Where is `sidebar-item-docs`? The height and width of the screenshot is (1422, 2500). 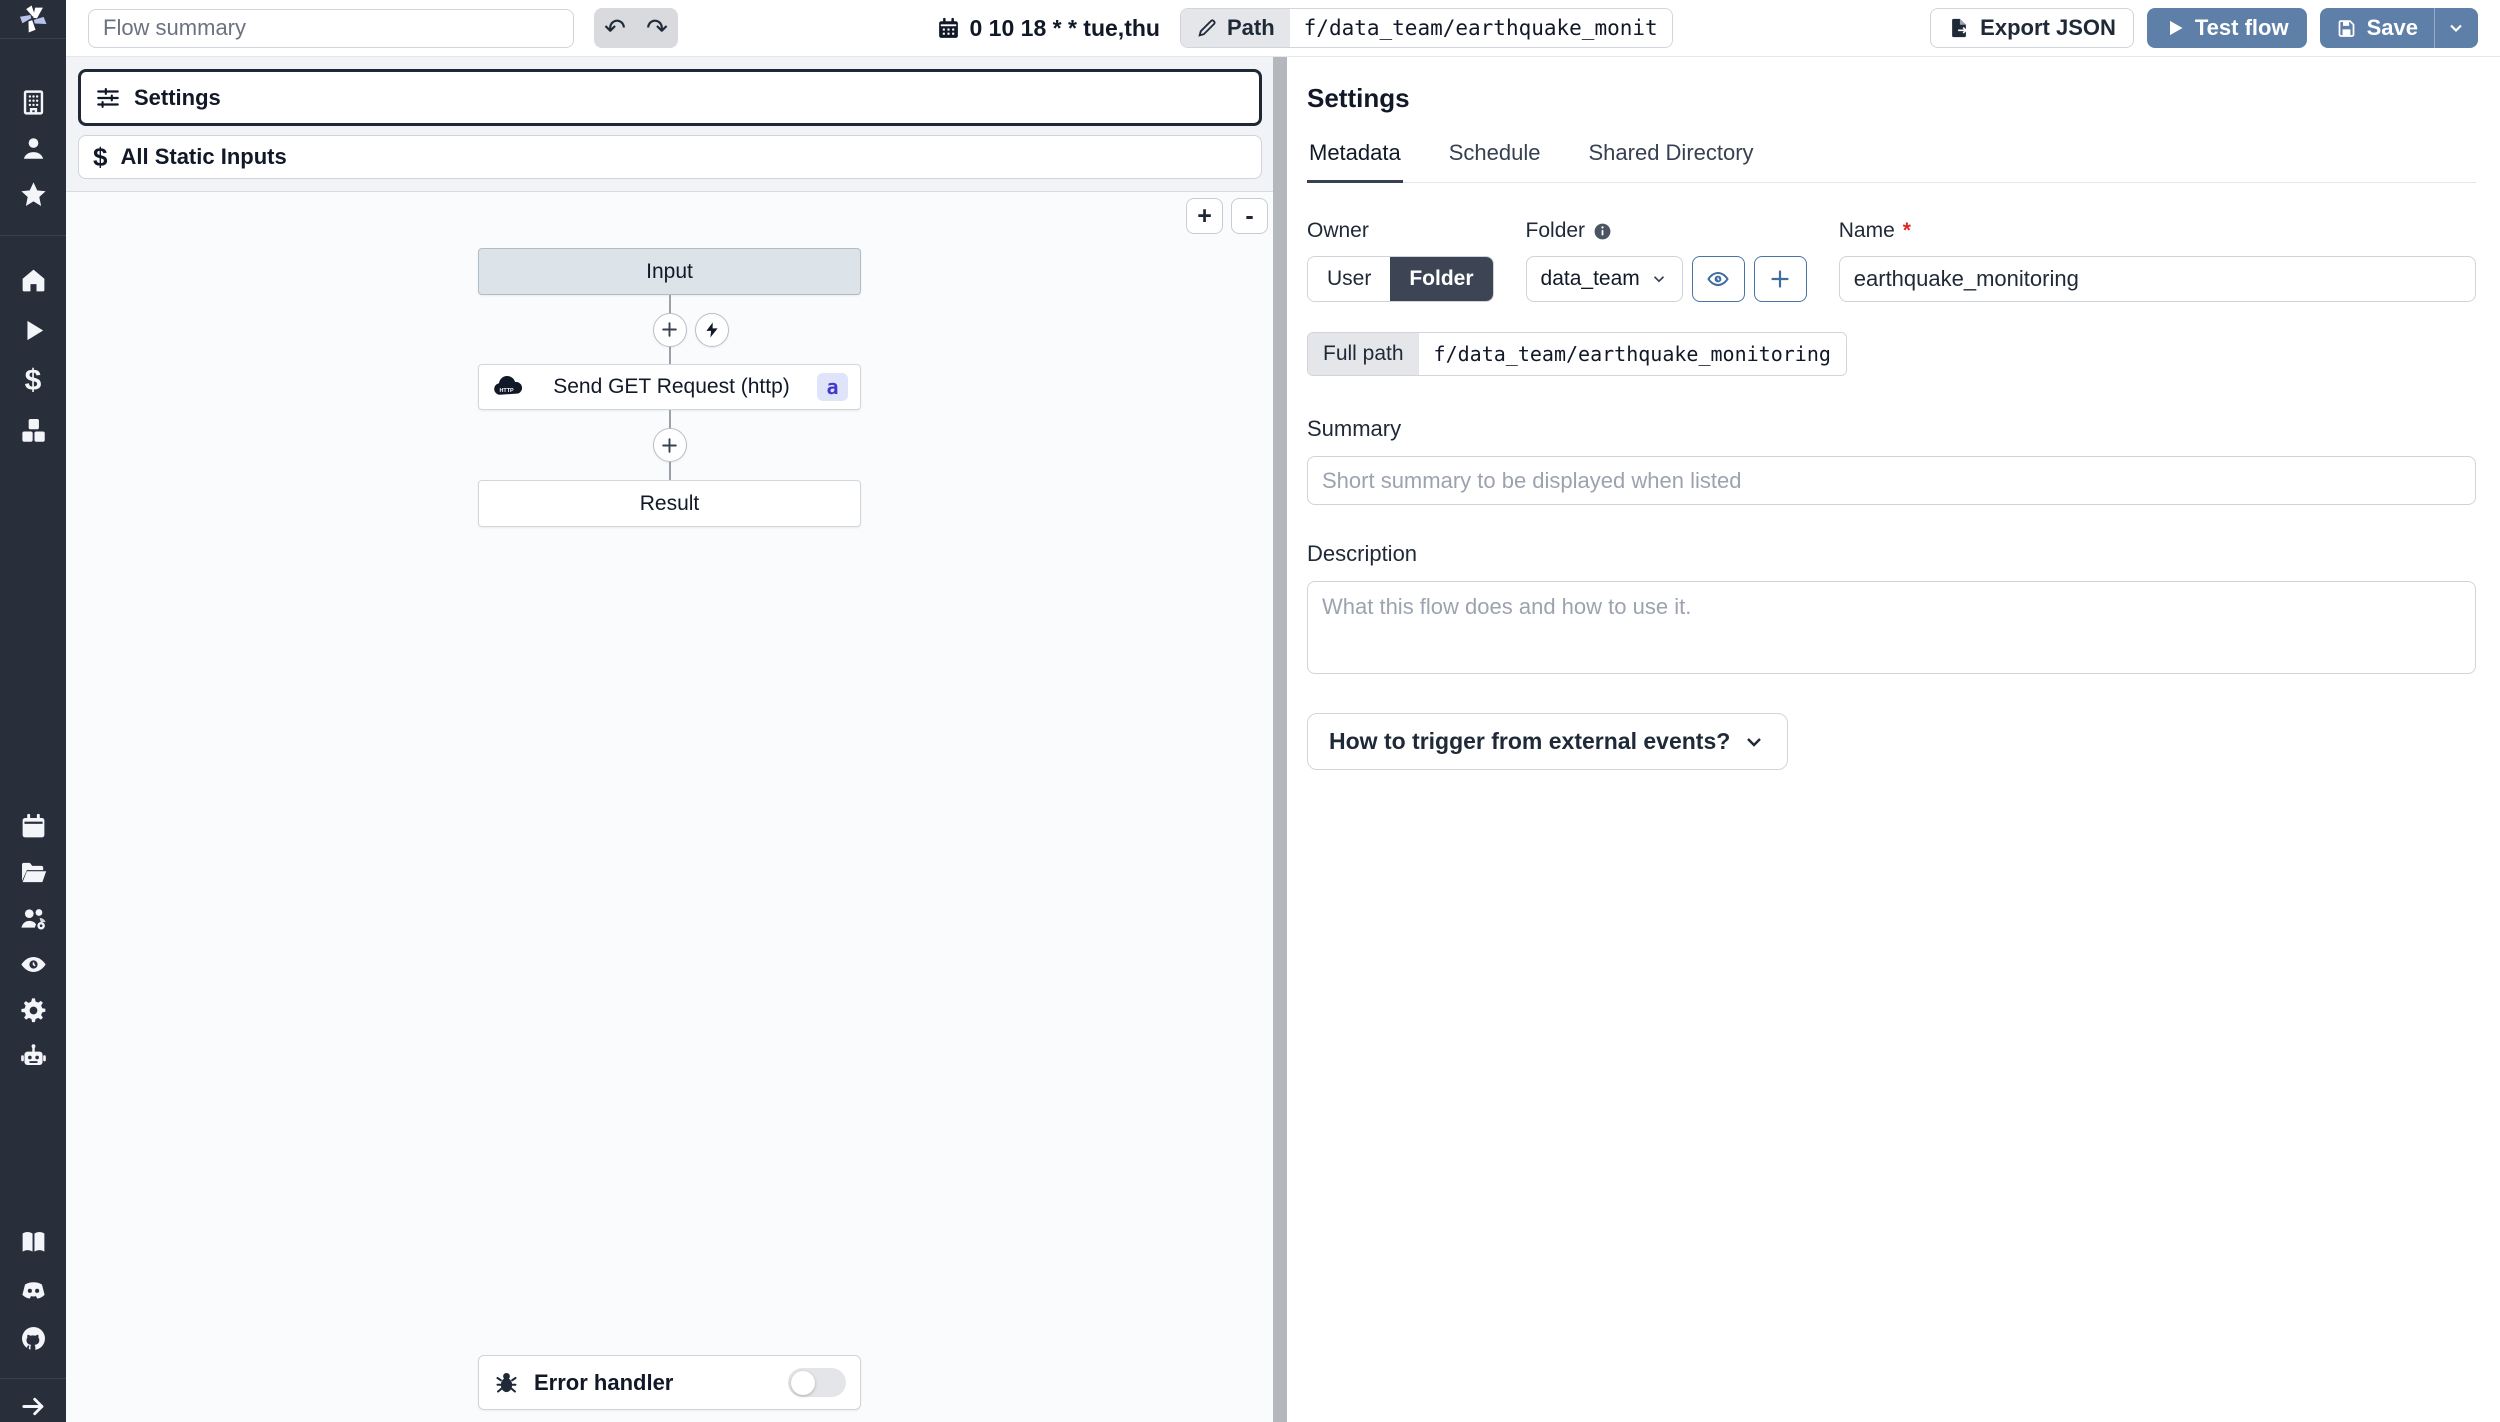
sidebar-item-docs is located at coordinates (33, 1243).